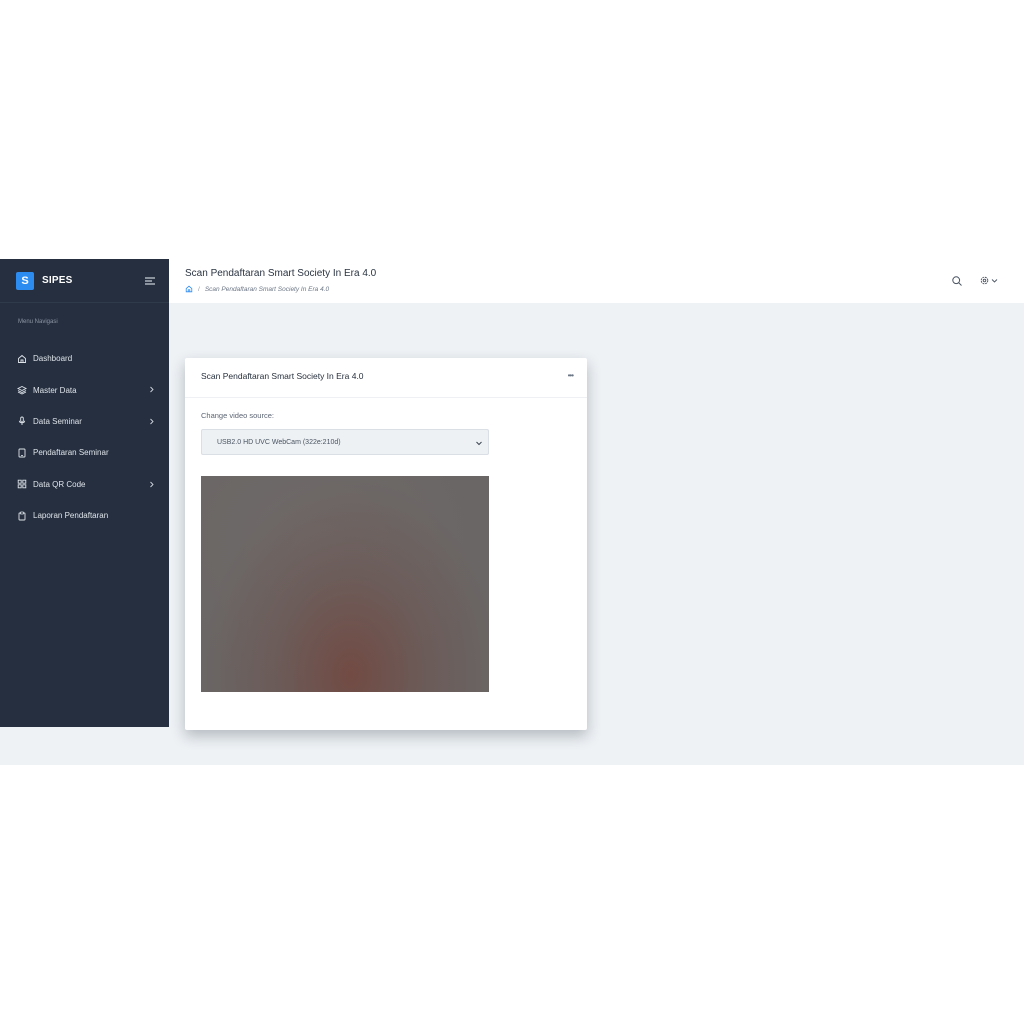 Image resolution: width=1024 pixels, height=1024 pixels. Describe the element at coordinates (84, 389) in the screenshot. I see `sidebar-item-master-data: Master Data` at that location.